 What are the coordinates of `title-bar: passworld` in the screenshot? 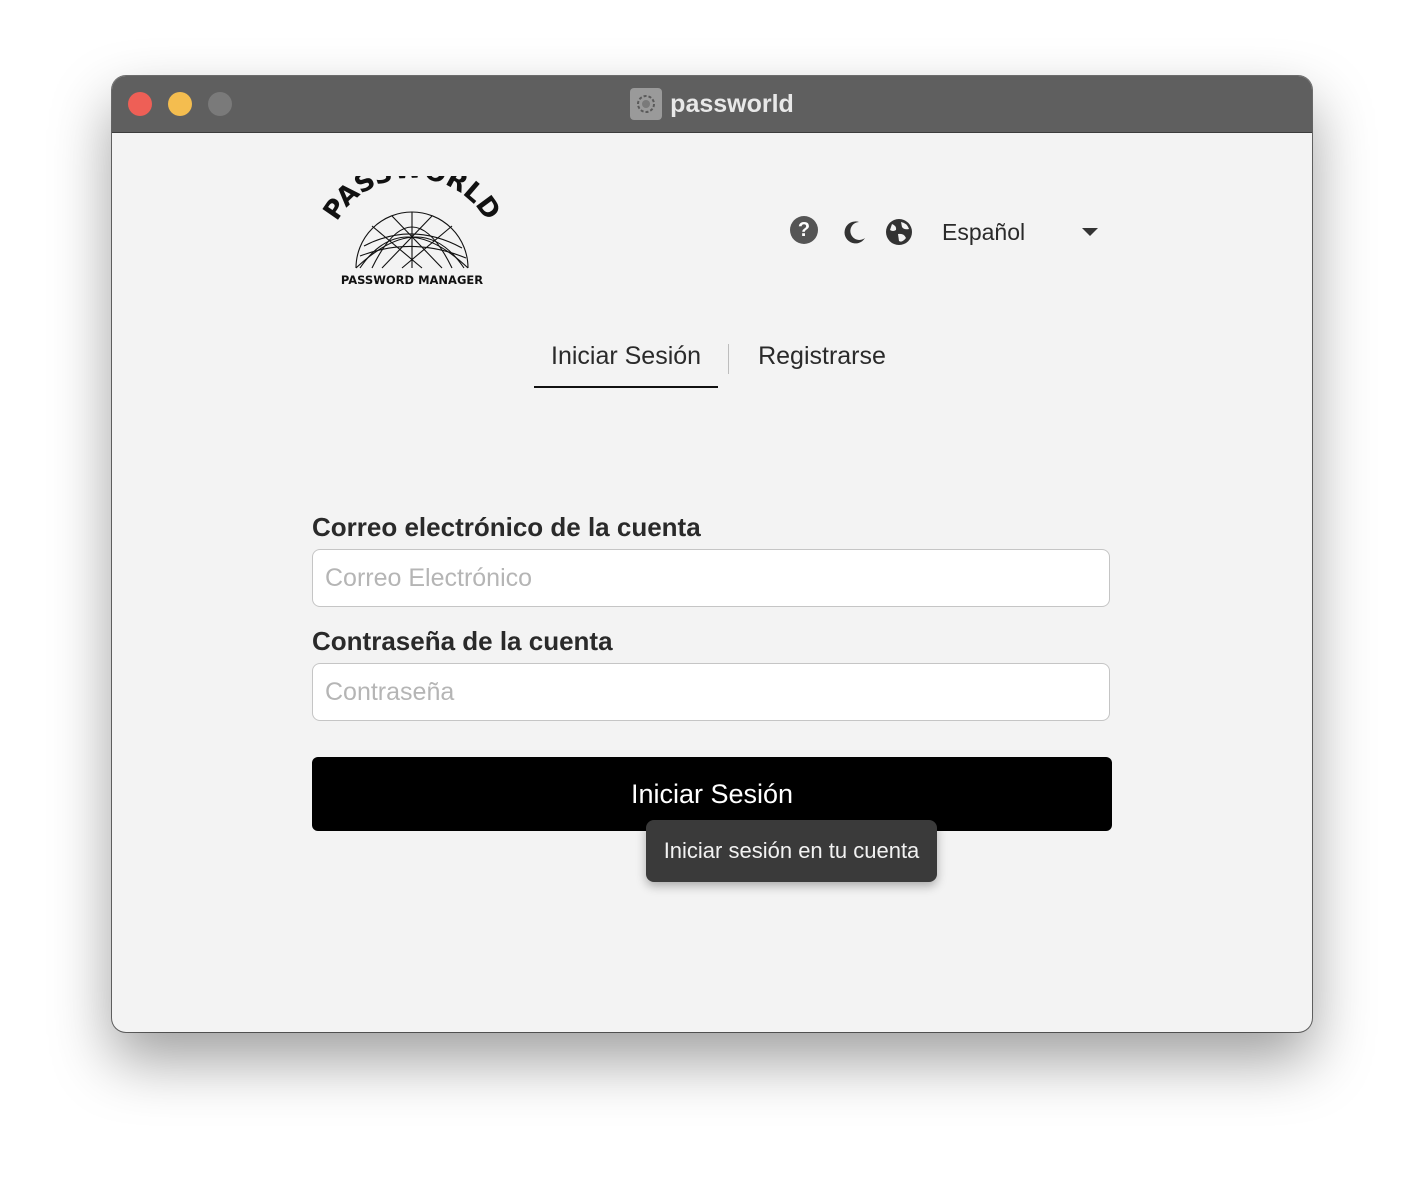 It's located at (712, 104).